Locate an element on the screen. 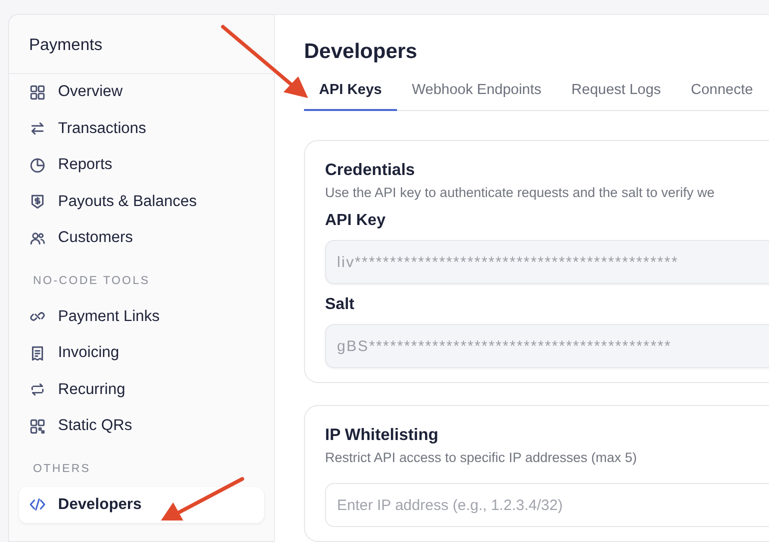 The width and height of the screenshot is (769, 542). section-heading: OTHERS is located at coordinates (62, 469).